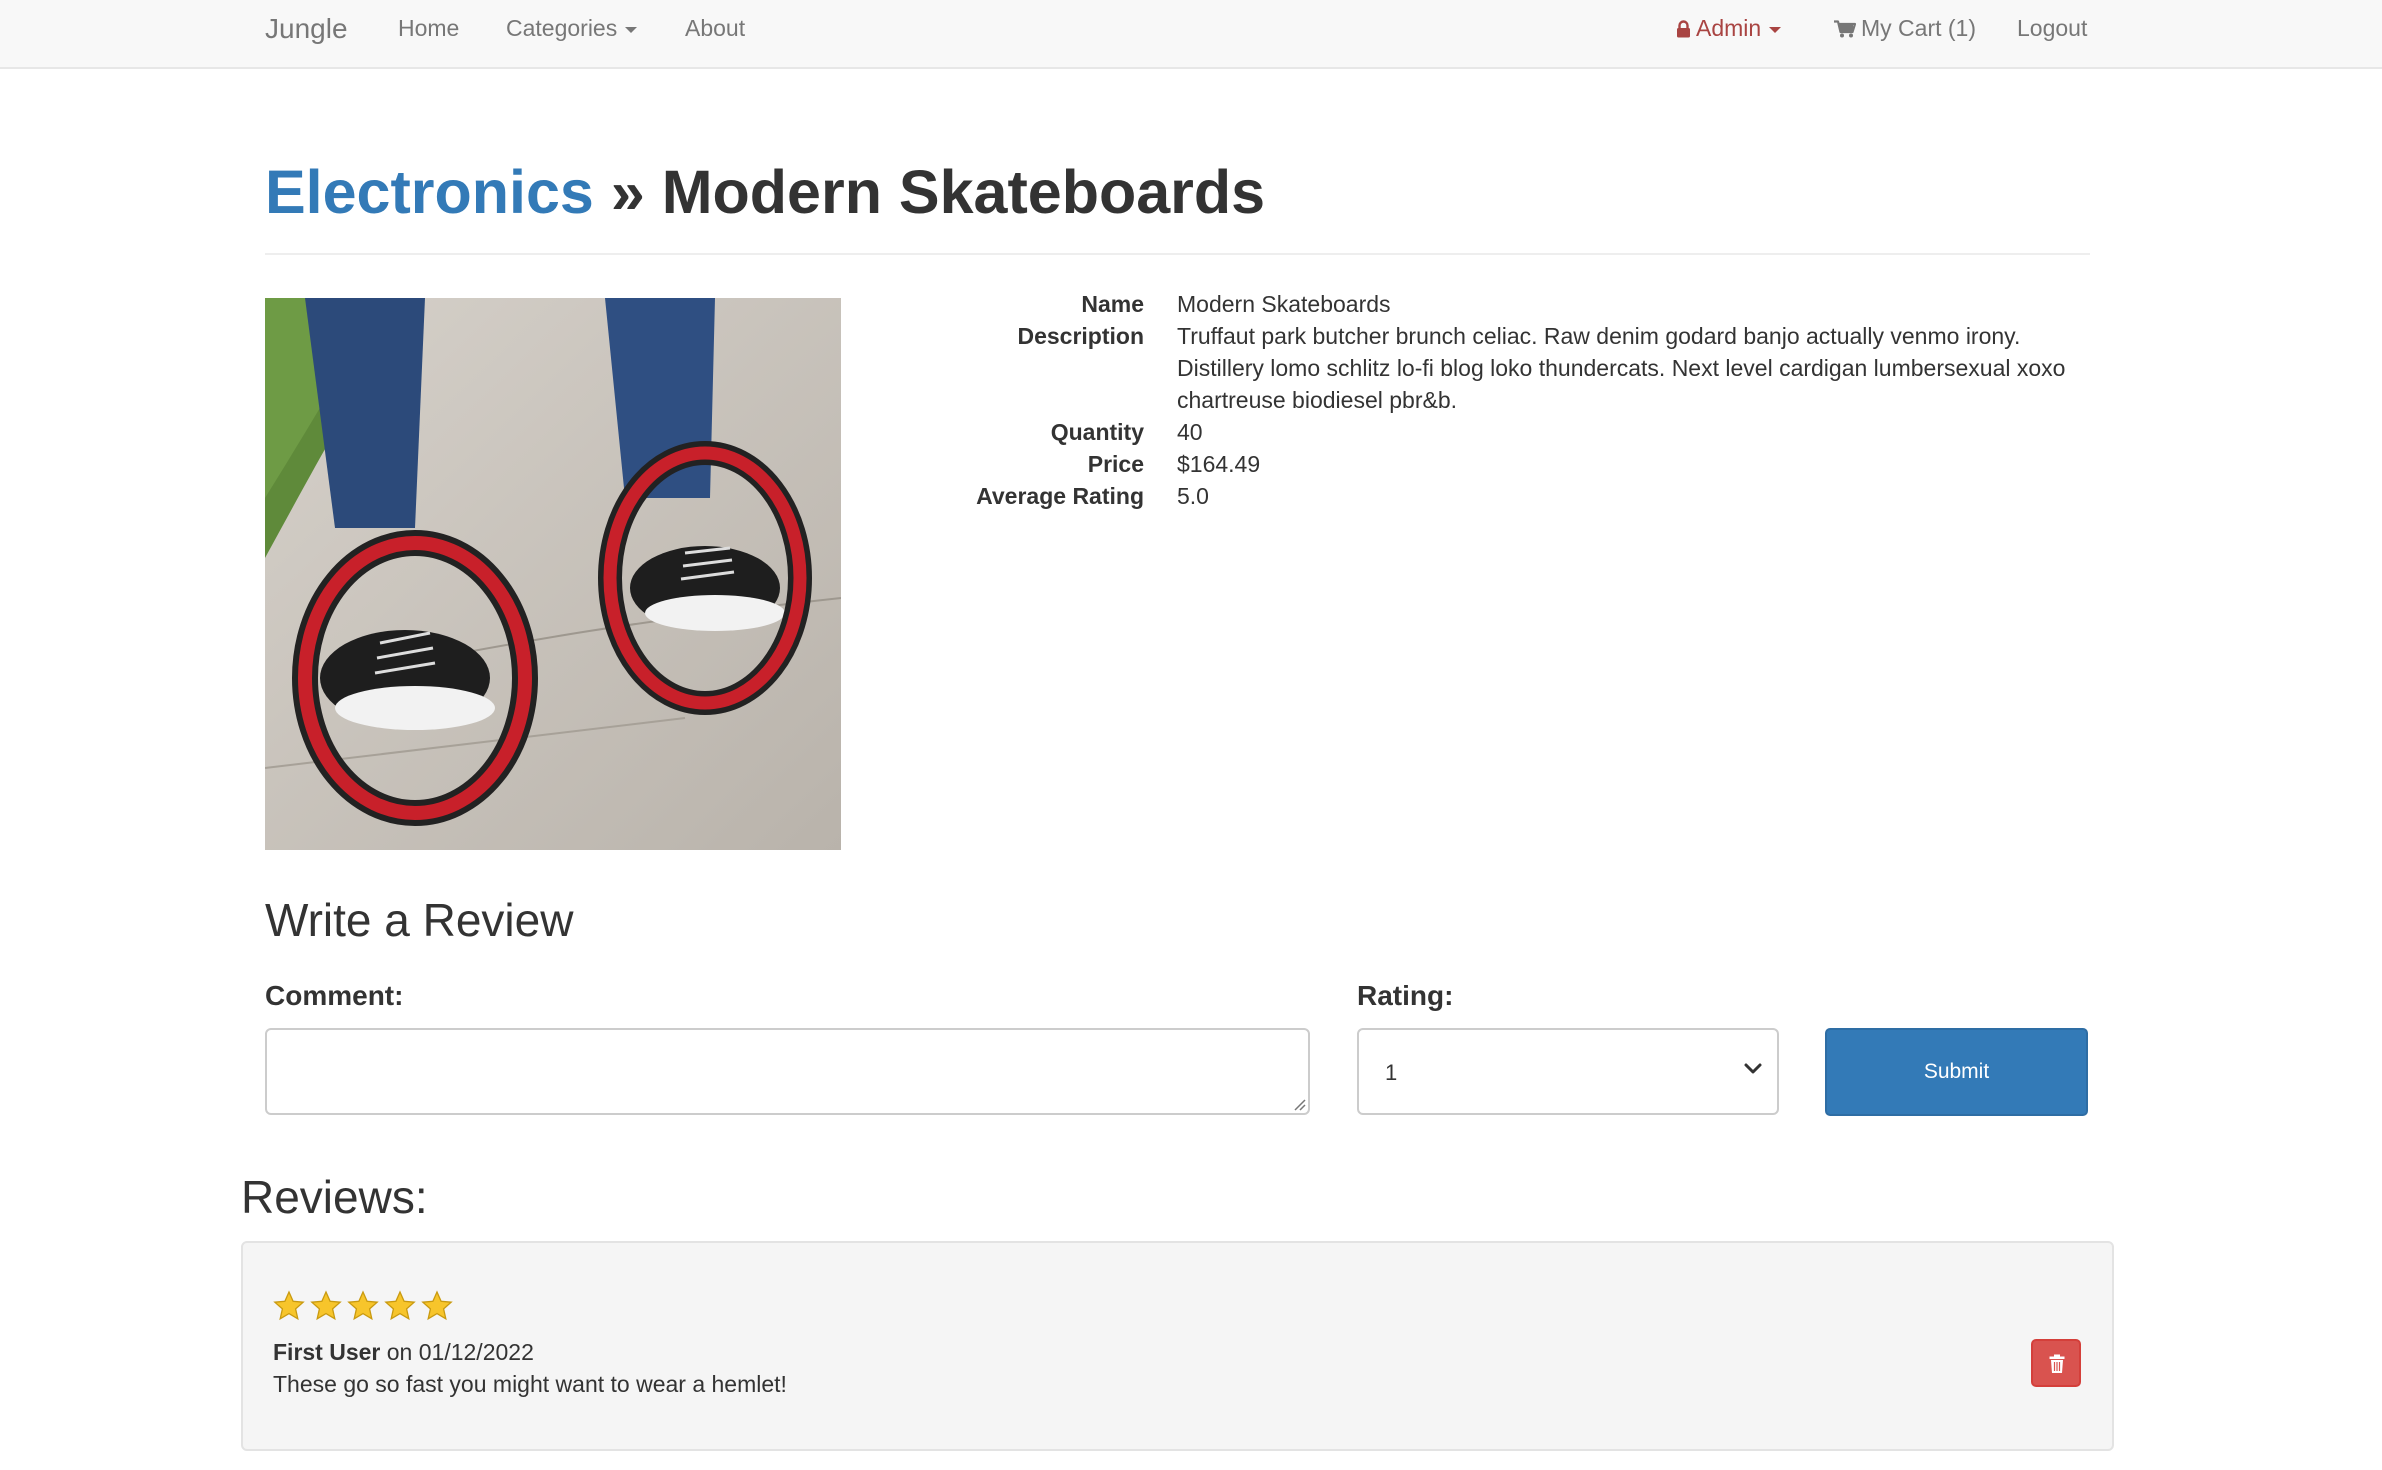 The width and height of the screenshot is (2382, 1470). I want to click on breadcrumb-product: Modern Skateboards, so click(963, 192).